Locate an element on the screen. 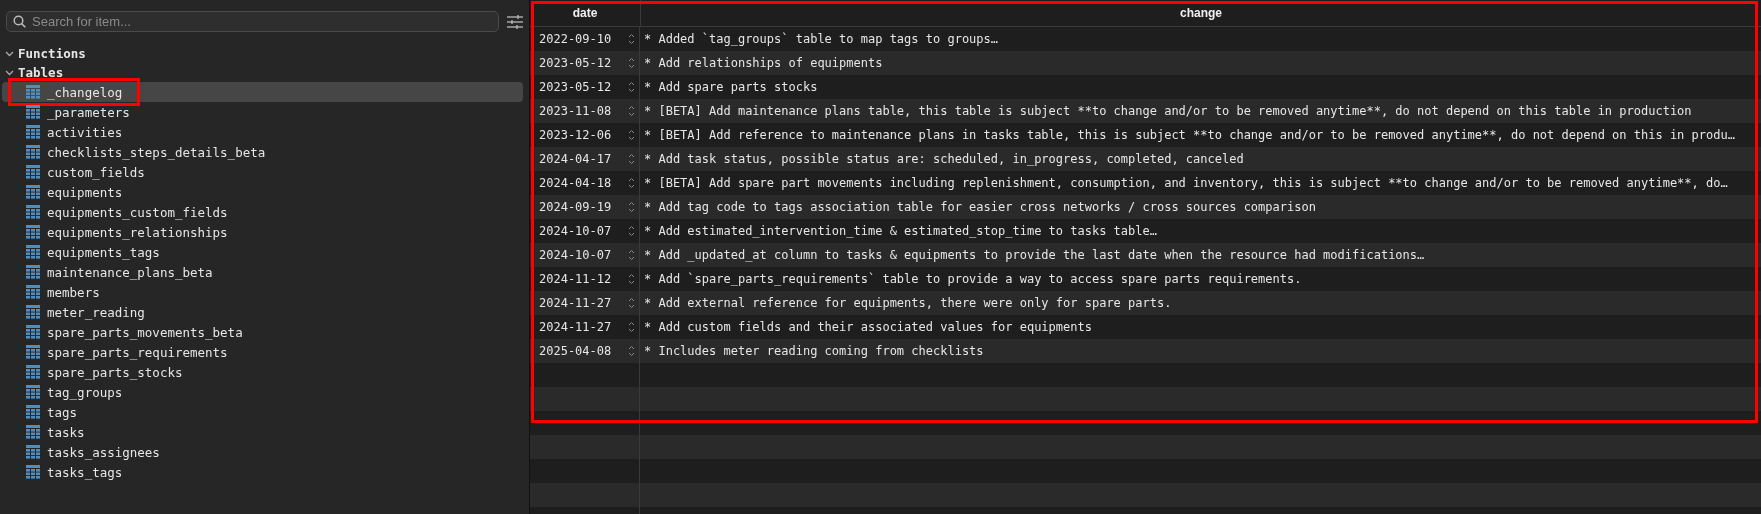 Image resolution: width=1761 pixels, height=514 pixels. change-cell-text: * Add spare parts stocks is located at coordinates (730, 87).